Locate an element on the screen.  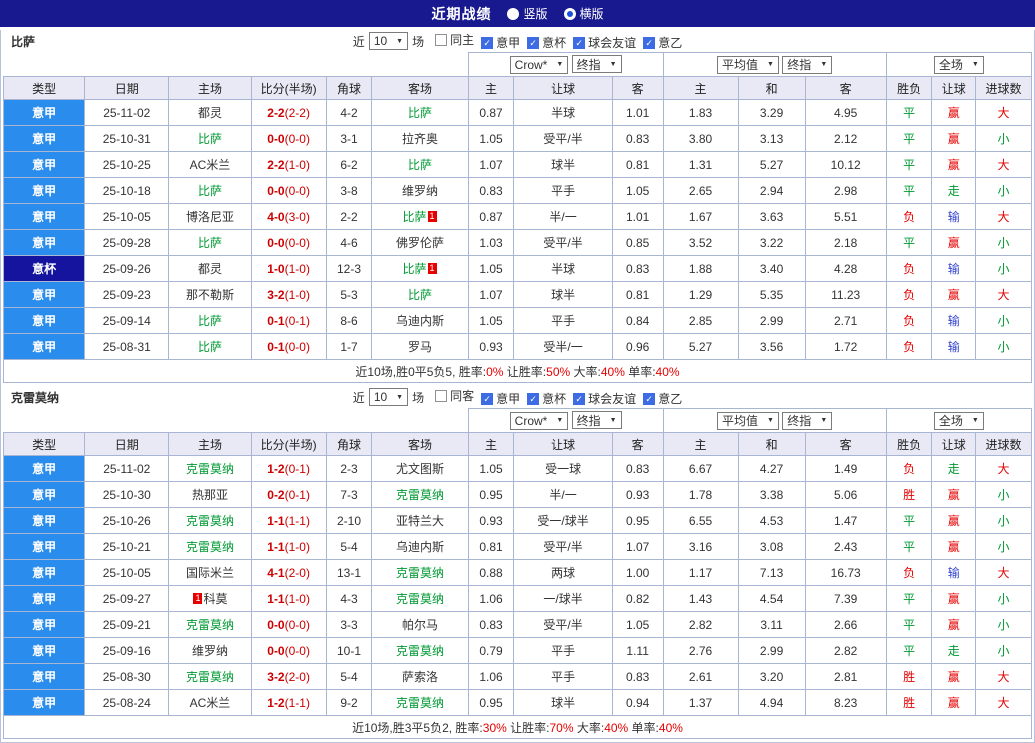
page-title: 近期战绩 is located at coordinates (461, 13).